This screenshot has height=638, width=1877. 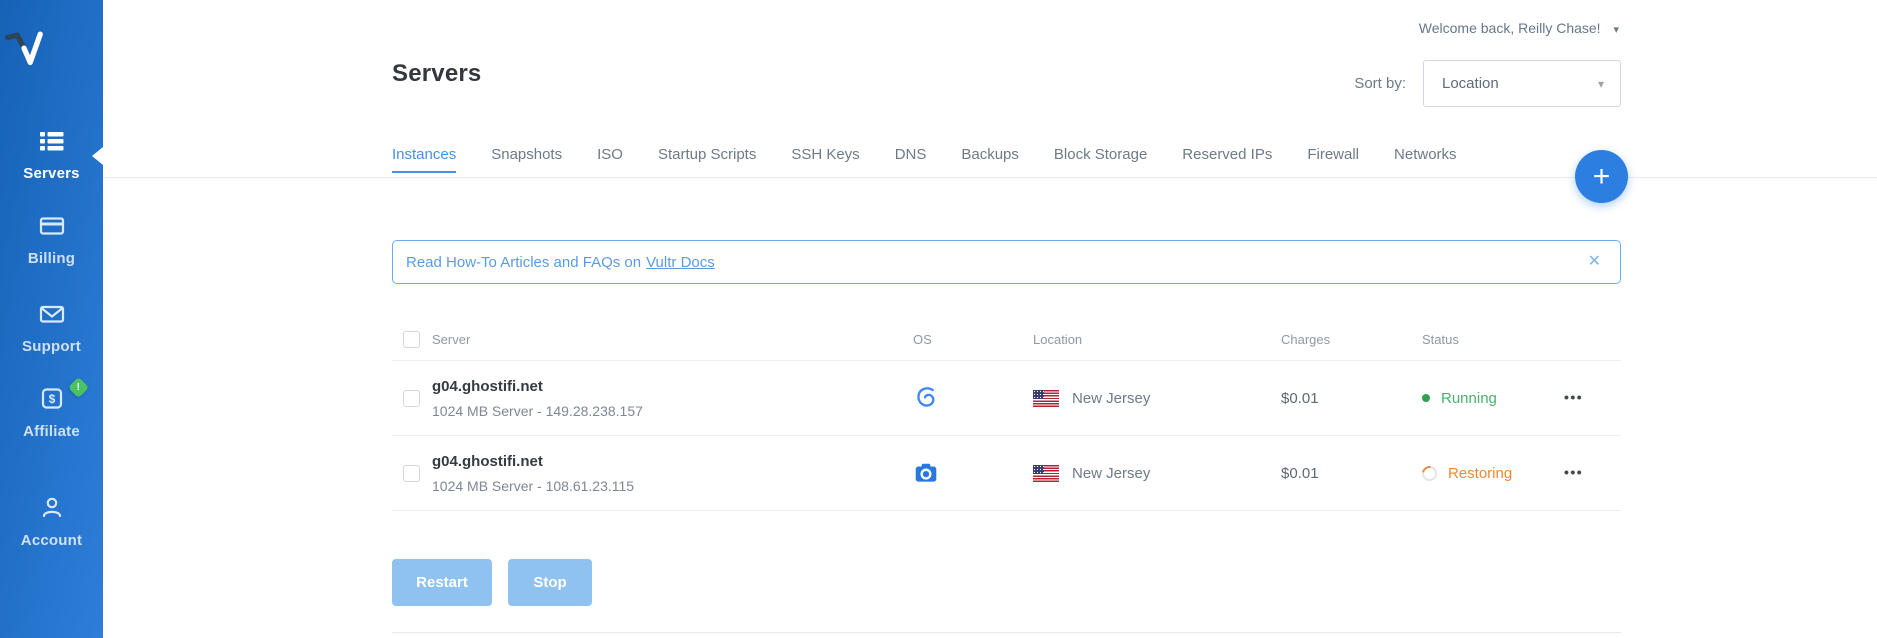 I want to click on welcome-text: Welcome back, Reilly Chase!, so click(x=1509, y=28).